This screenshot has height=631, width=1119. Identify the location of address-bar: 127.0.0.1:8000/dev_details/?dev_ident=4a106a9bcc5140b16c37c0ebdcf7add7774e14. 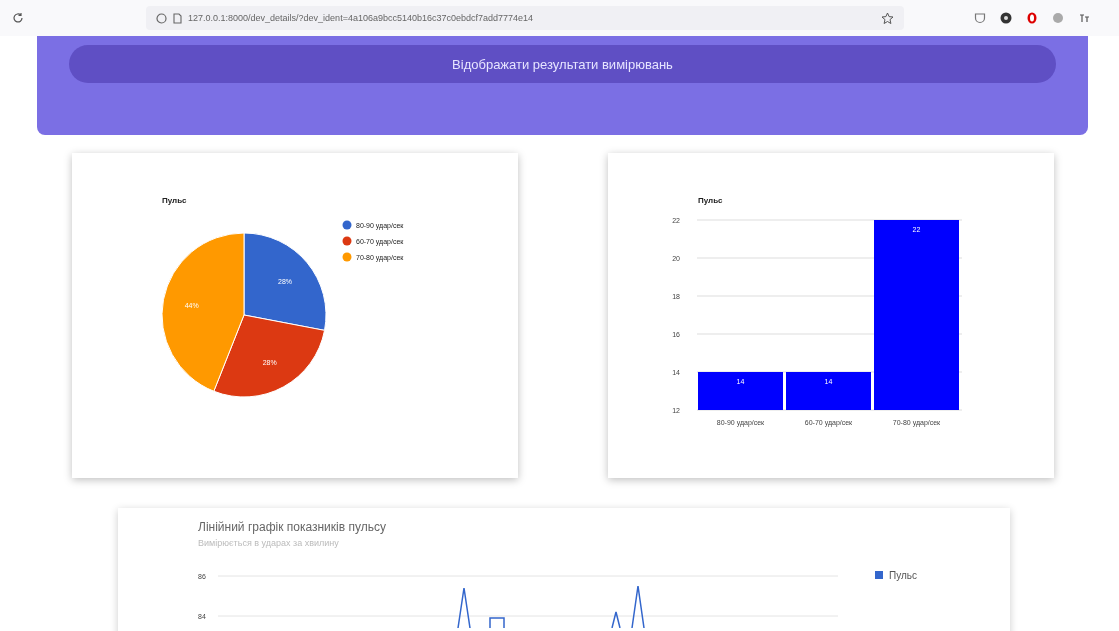
(525, 18).